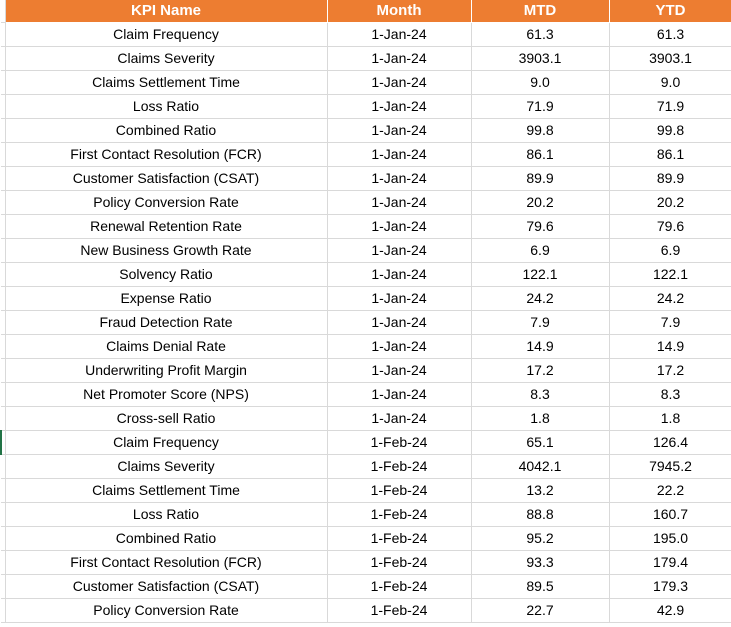  What do you see at coordinates (166, 322) in the screenshot?
I see `cell-kpi-name: Fraud Detection Rate` at bounding box center [166, 322].